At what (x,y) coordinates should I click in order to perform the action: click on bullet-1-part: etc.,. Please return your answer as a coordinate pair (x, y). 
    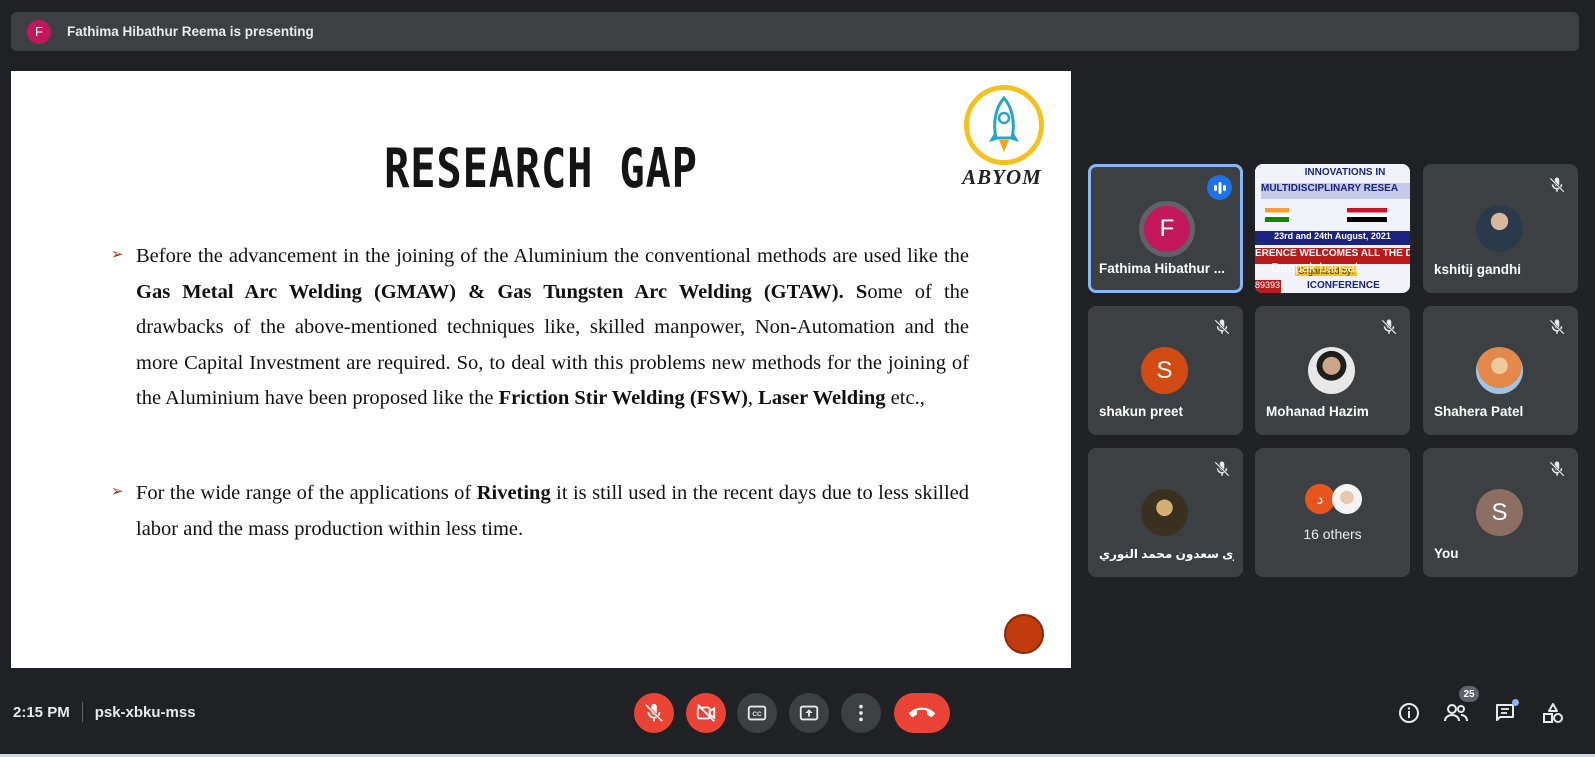
    Looking at the image, I should click on (905, 398).